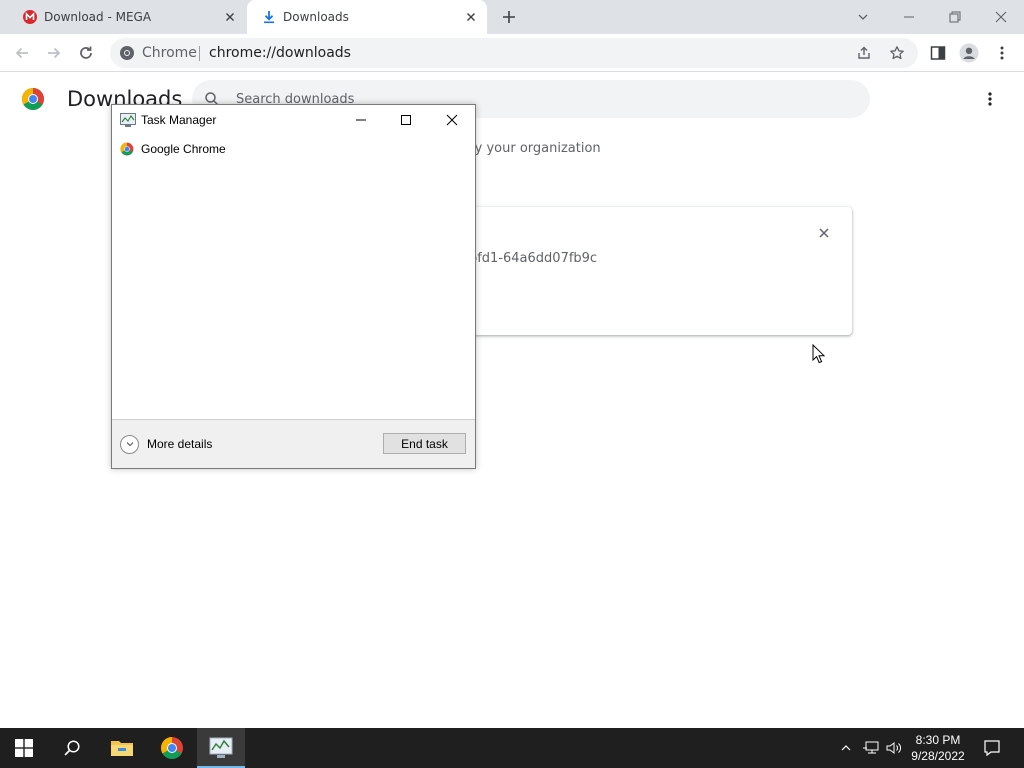 The width and height of the screenshot is (1024, 768). I want to click on tm-close-icon, so click(452, 120).